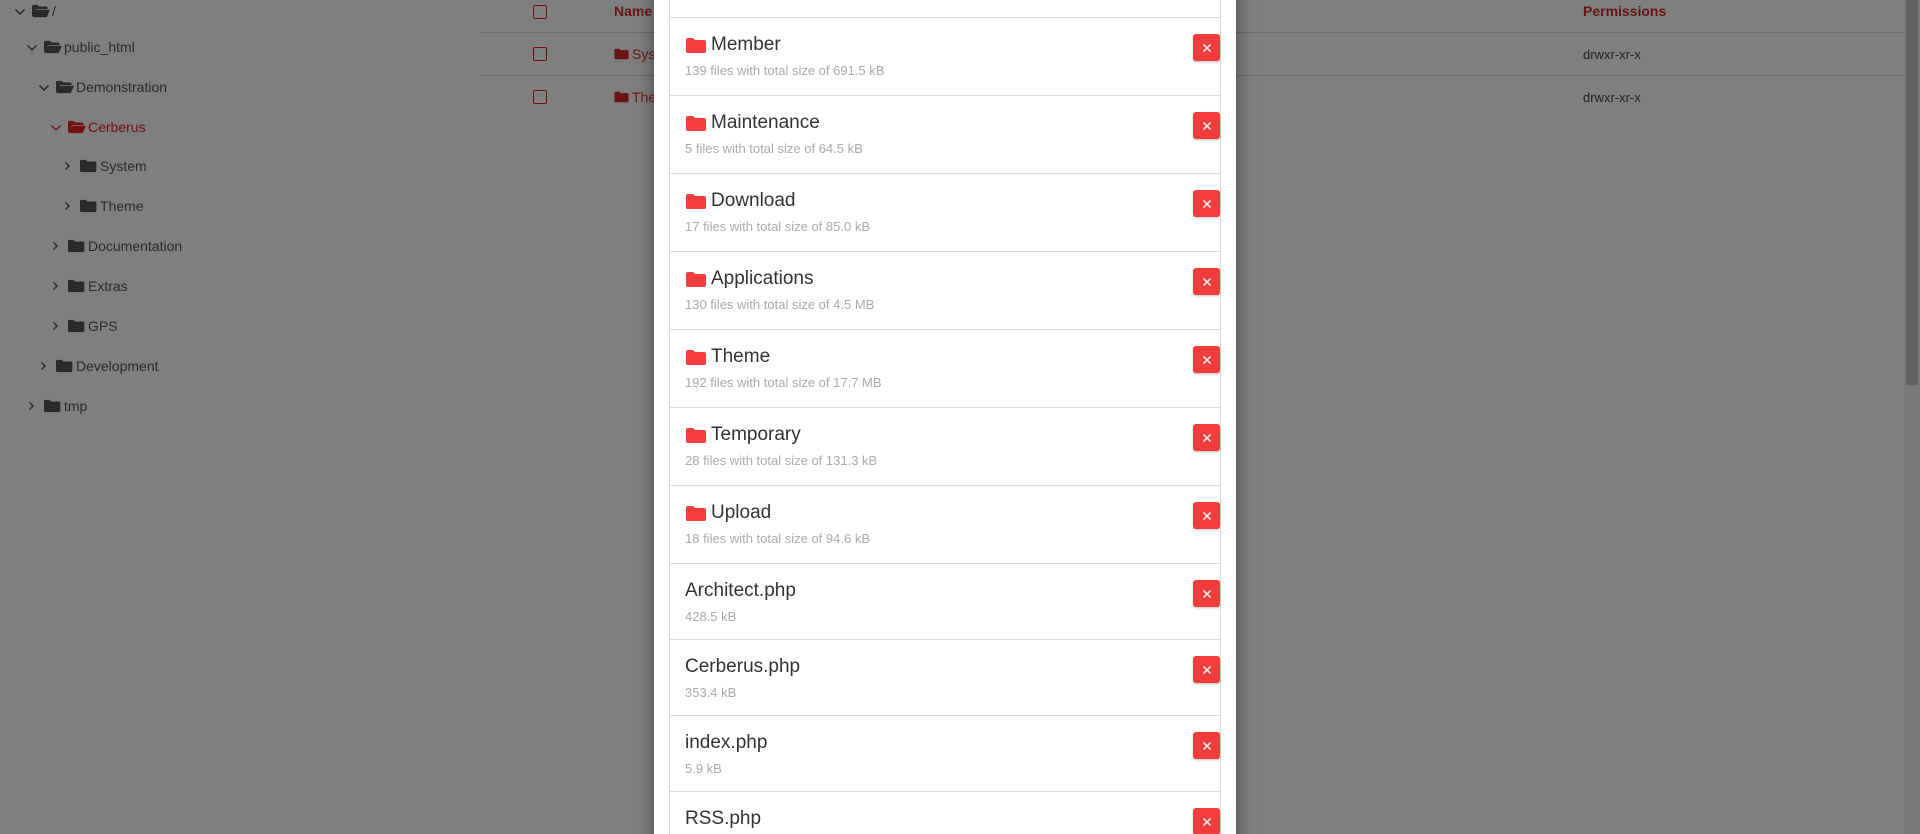 This screenshot has width=1920, height=834. Describe the element at coordinates (777, 226) in the screenshot. I see `item-subtitle: 17 files with total size of 85.0 kB` at that location.